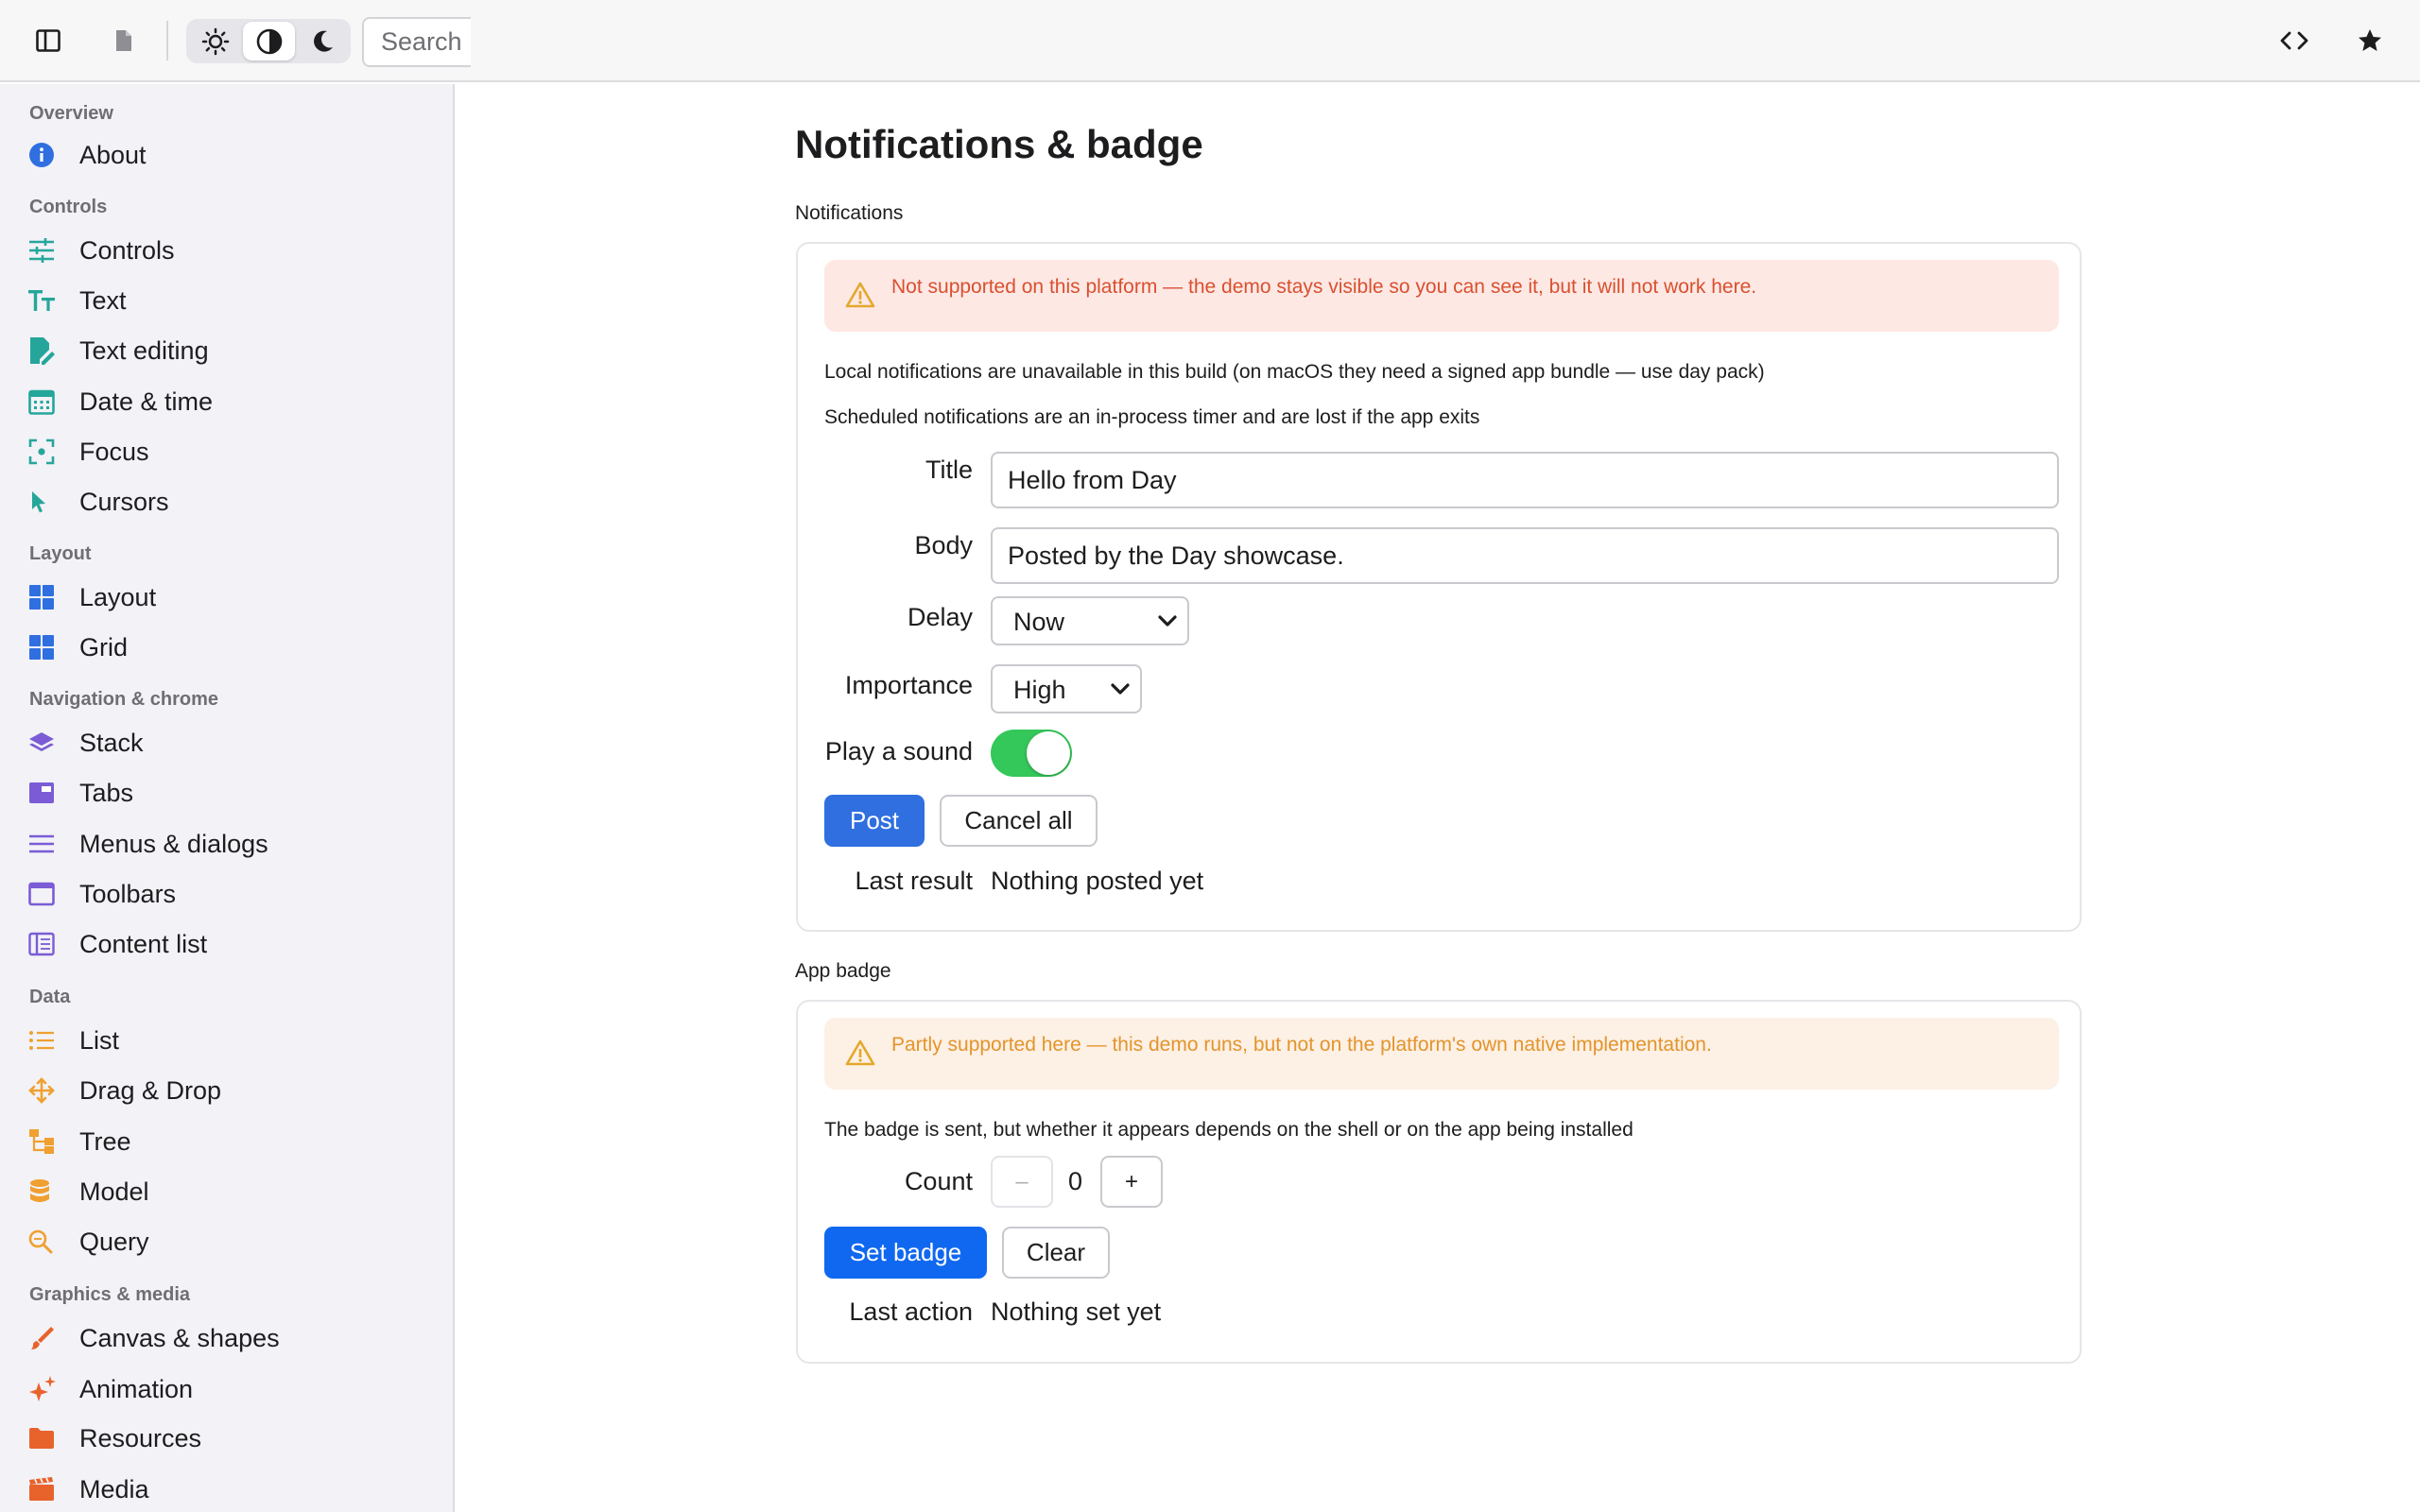 The image size is (2420, 1512). Describe the element at coordinates (1048, 753) in the screenshot. I see `toggle-knob` at that location.